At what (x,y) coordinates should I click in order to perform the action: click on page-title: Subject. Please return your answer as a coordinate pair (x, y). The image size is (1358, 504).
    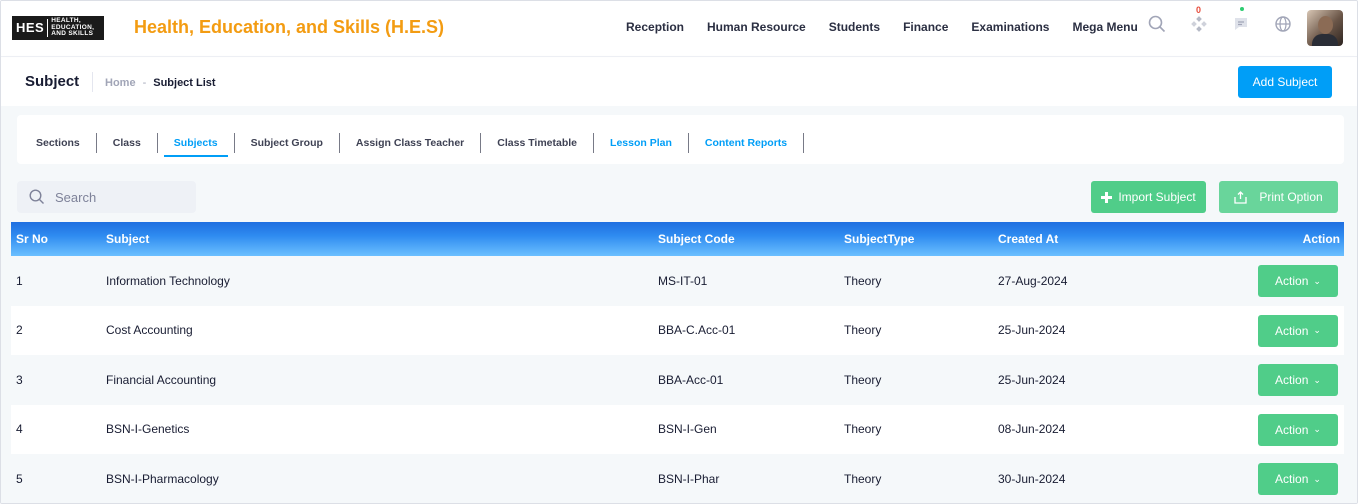
    Looking at the image, I should click on (52, 81).